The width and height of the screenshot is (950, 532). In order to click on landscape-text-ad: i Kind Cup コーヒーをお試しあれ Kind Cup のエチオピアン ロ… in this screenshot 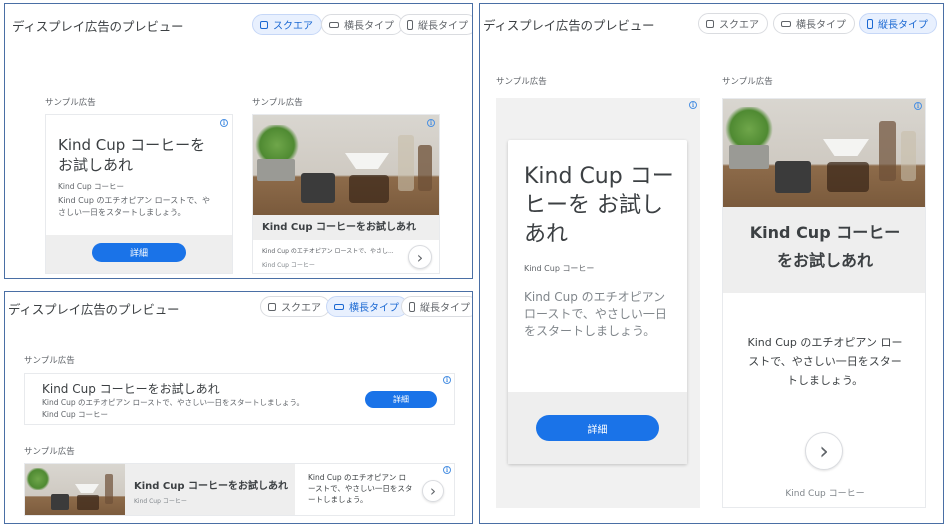, I will do `click(239, 399)`.